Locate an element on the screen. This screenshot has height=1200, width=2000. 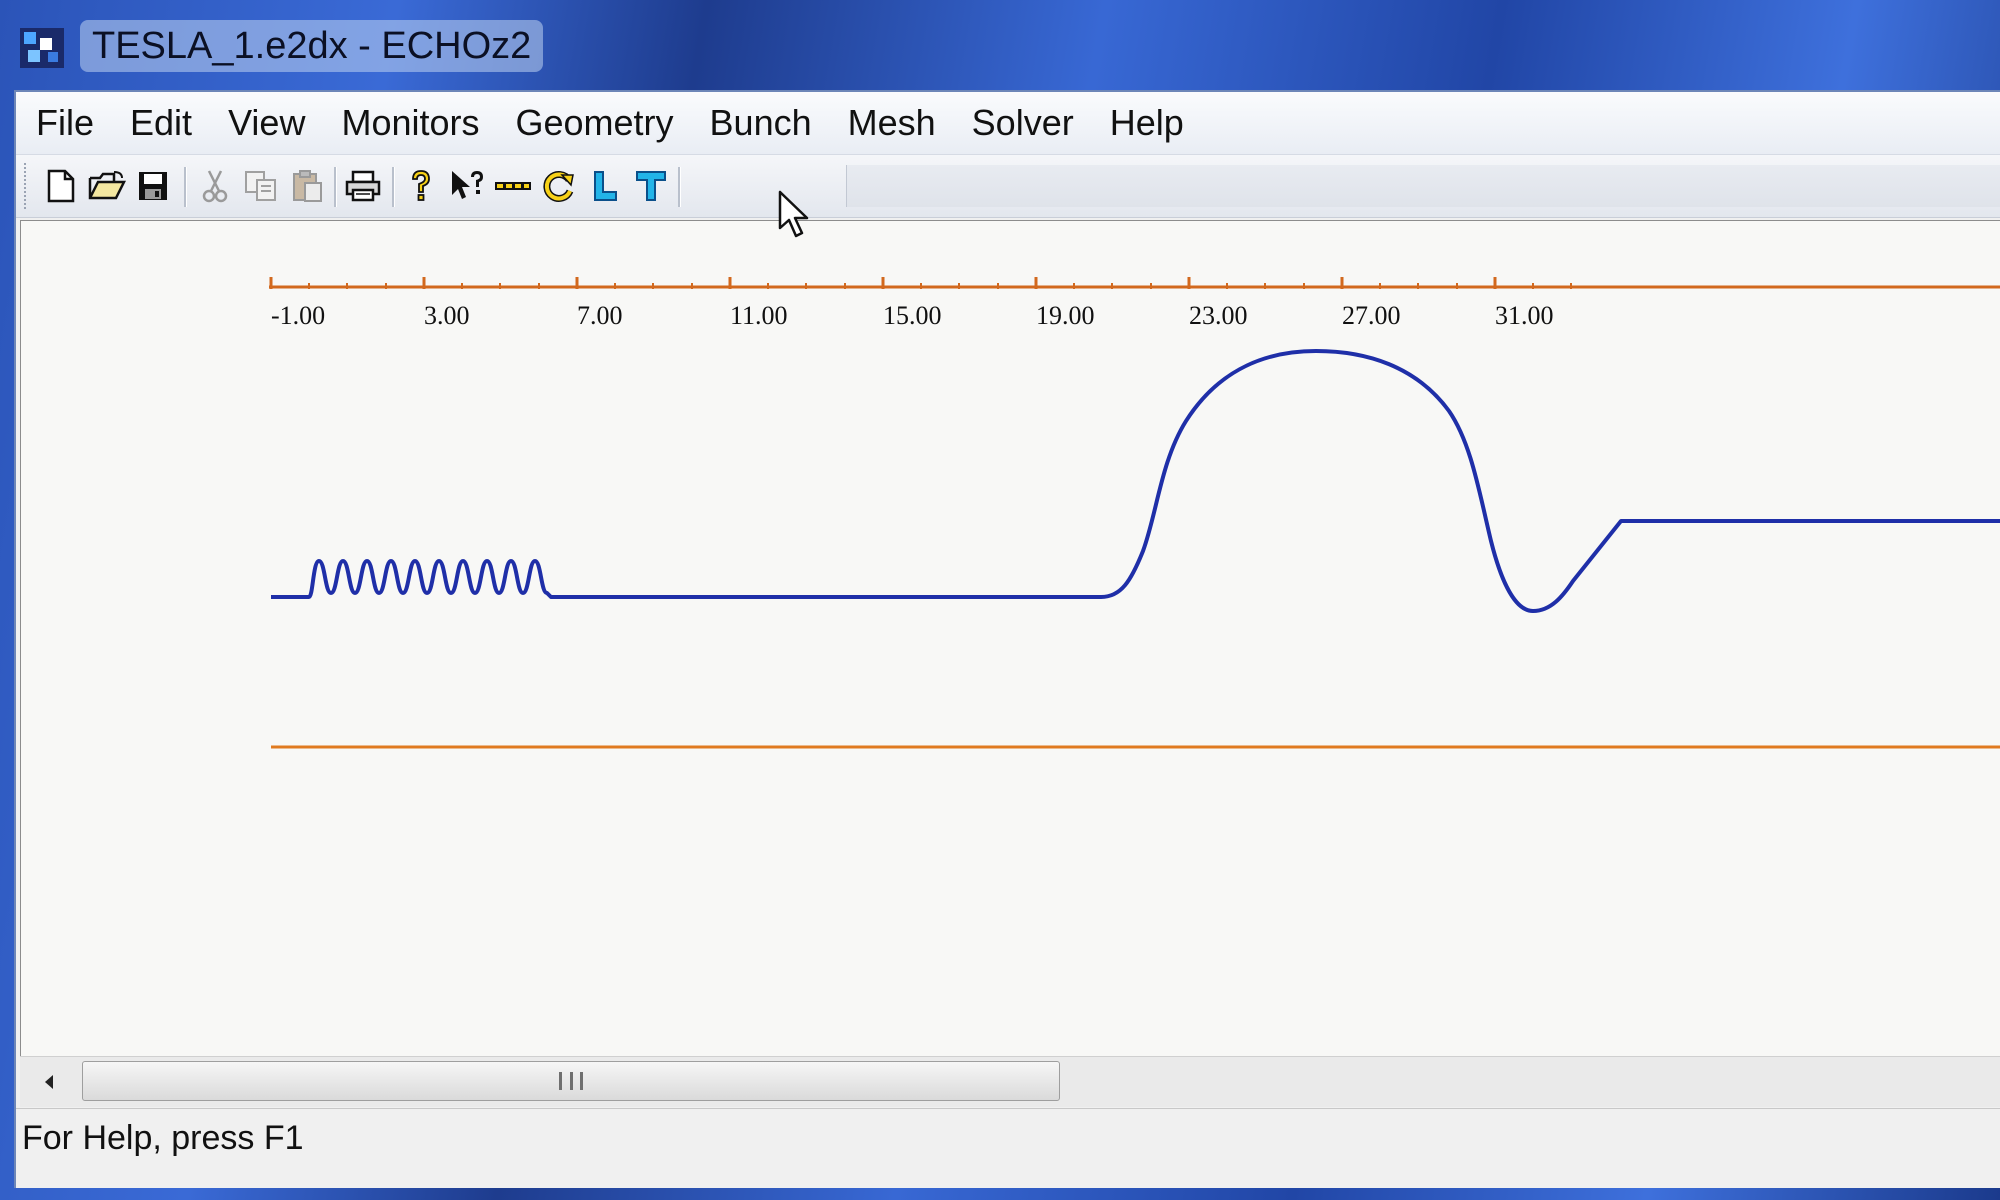
tick-label: 19.00 is located at coordinates (1065, 315).